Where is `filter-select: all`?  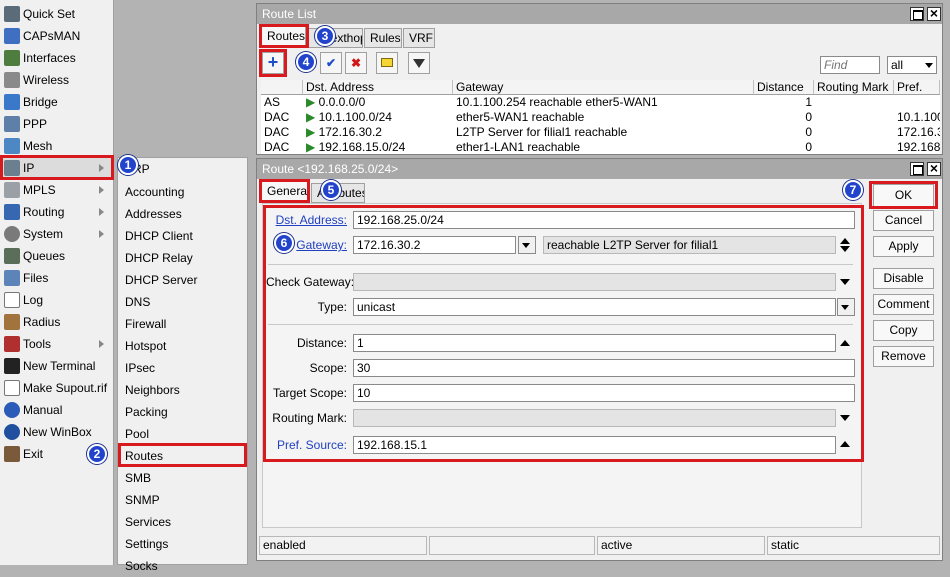 filter-select: all is located at coordinates (912, 65).